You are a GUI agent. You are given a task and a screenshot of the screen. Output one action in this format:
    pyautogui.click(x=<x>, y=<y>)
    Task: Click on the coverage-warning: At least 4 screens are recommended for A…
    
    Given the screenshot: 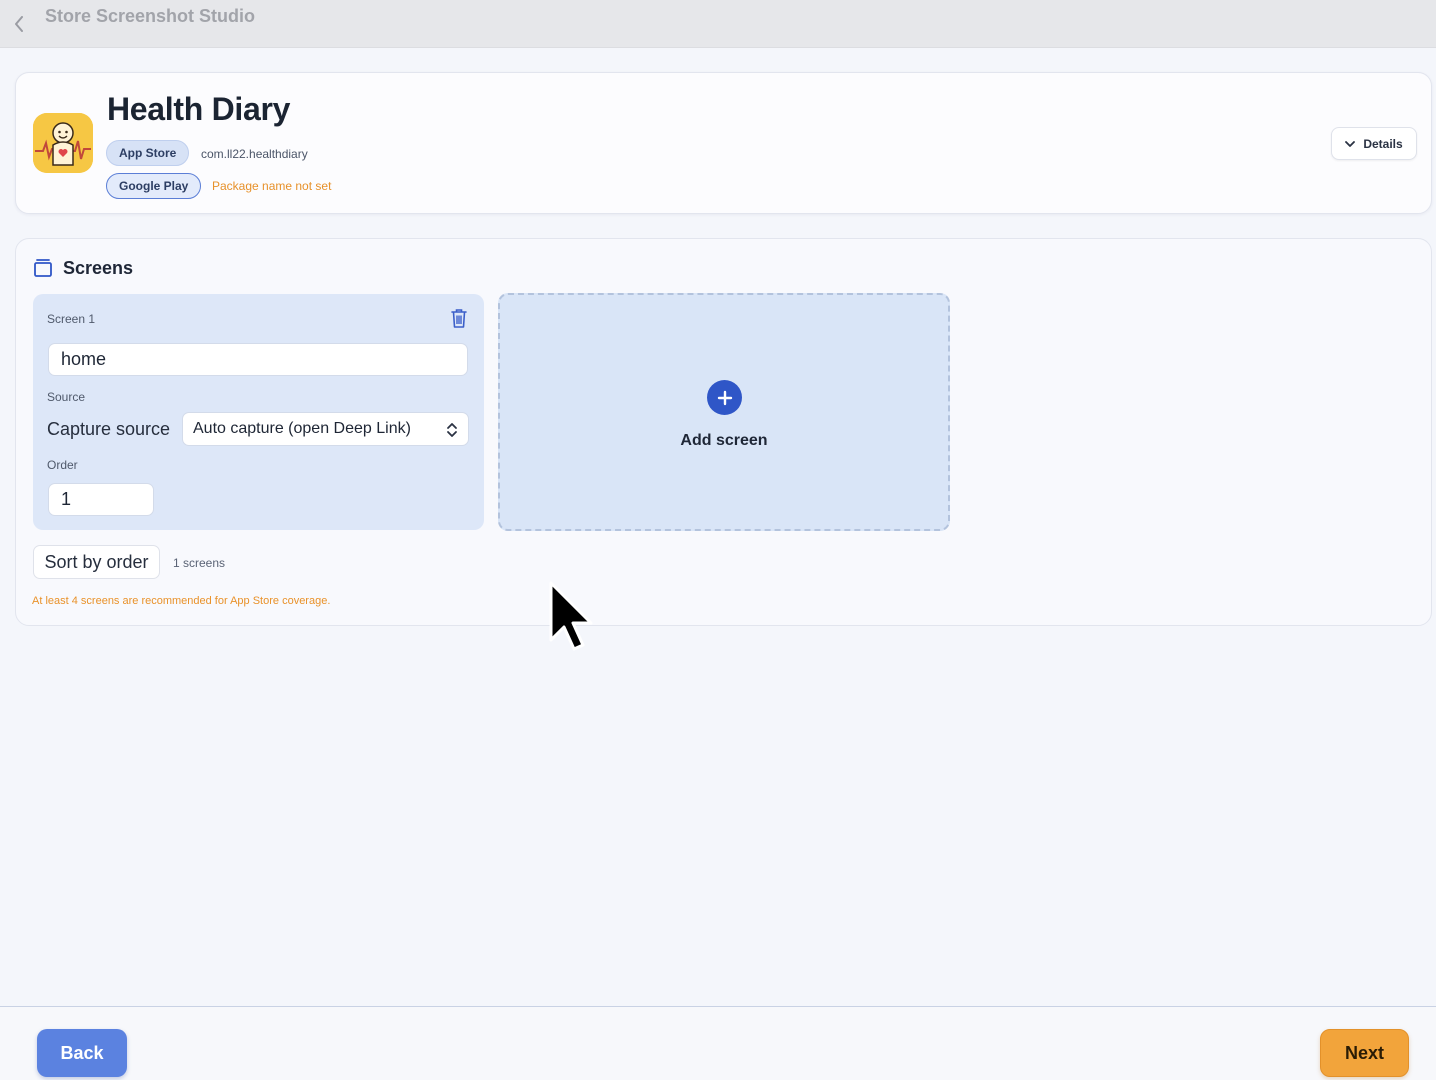 What is the action you would take?
    pyautogui.click(x=181, y=601)
    